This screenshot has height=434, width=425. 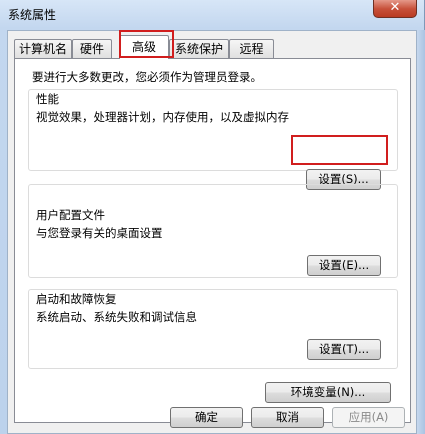 I want to click on window-title: 系统属性, so click(x=32, y=15).